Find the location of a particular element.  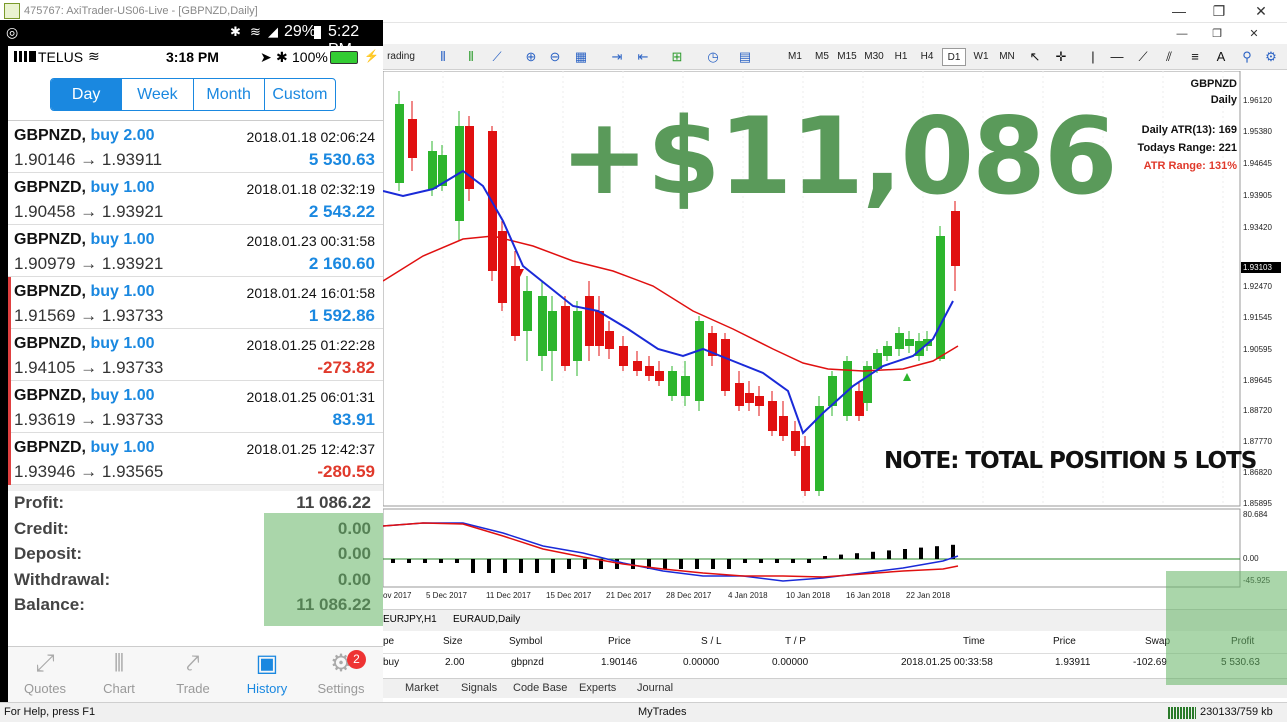

candlestick-icon: ⫴ is located at coordinates (471, 57).